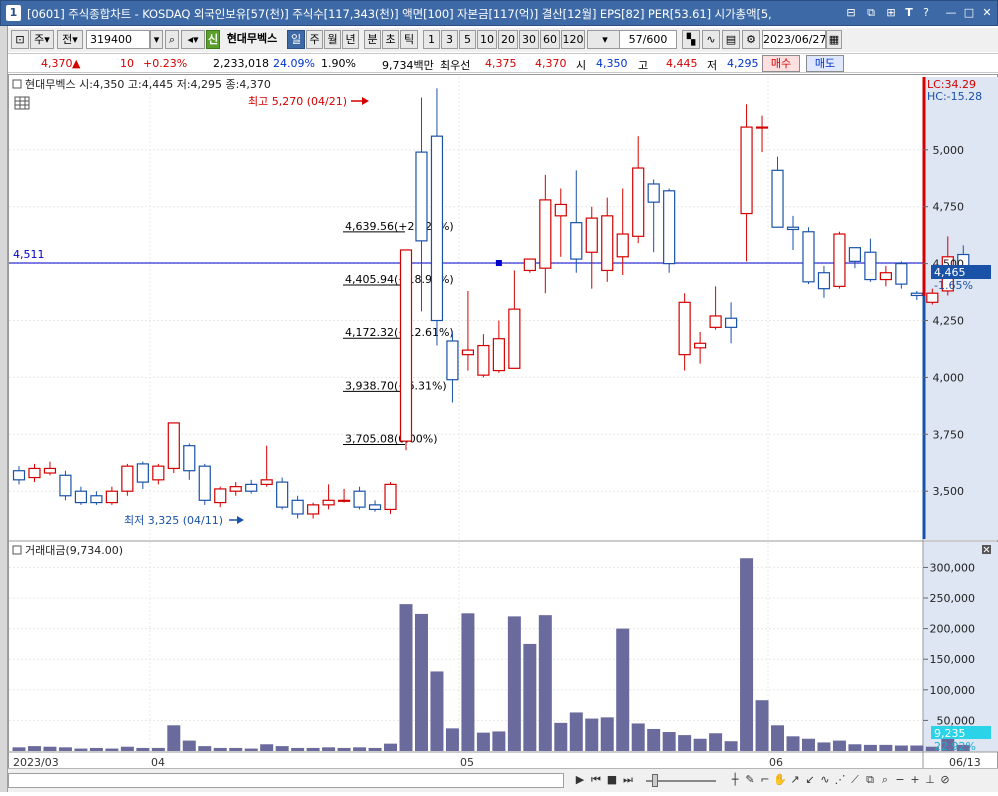  What do you see at coordinates (870, 780) in the screenshot?
I see `shape-tool-icon: ⧉` at bounding box center [870, 780].